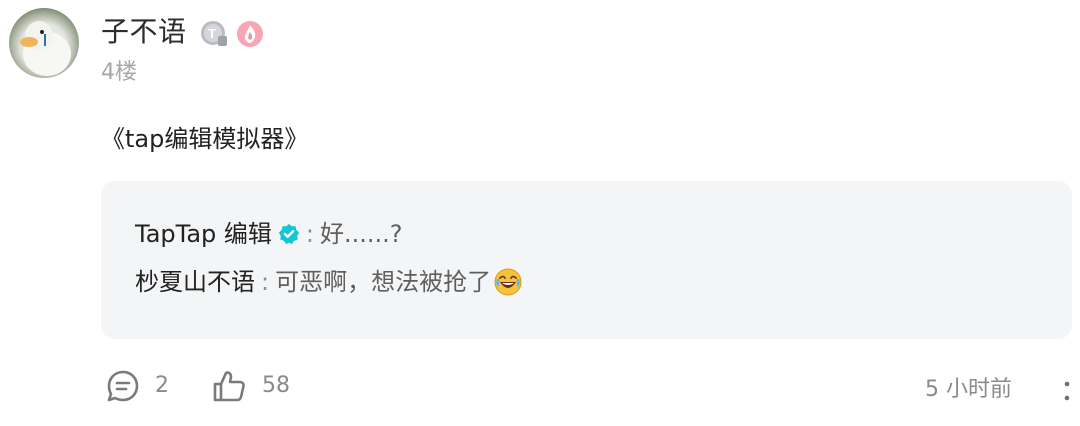 The width and height of the screenshot is (1080, 426). Describe the element at coordinates (288, 234) in the screenshot. I see `verified-icon` at that location.